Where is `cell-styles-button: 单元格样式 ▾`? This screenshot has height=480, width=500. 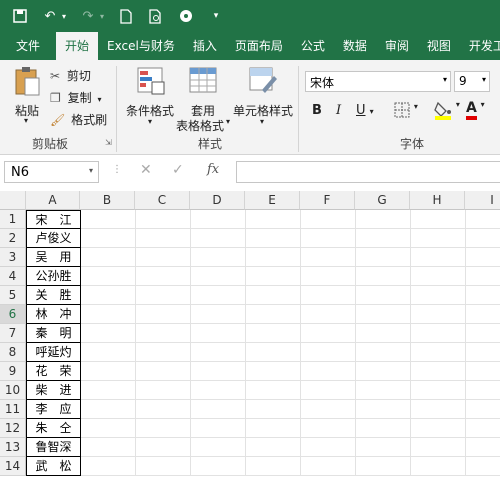
cell-styles-button: 单元格样式 ▾ is located at coordinates (263, 96).